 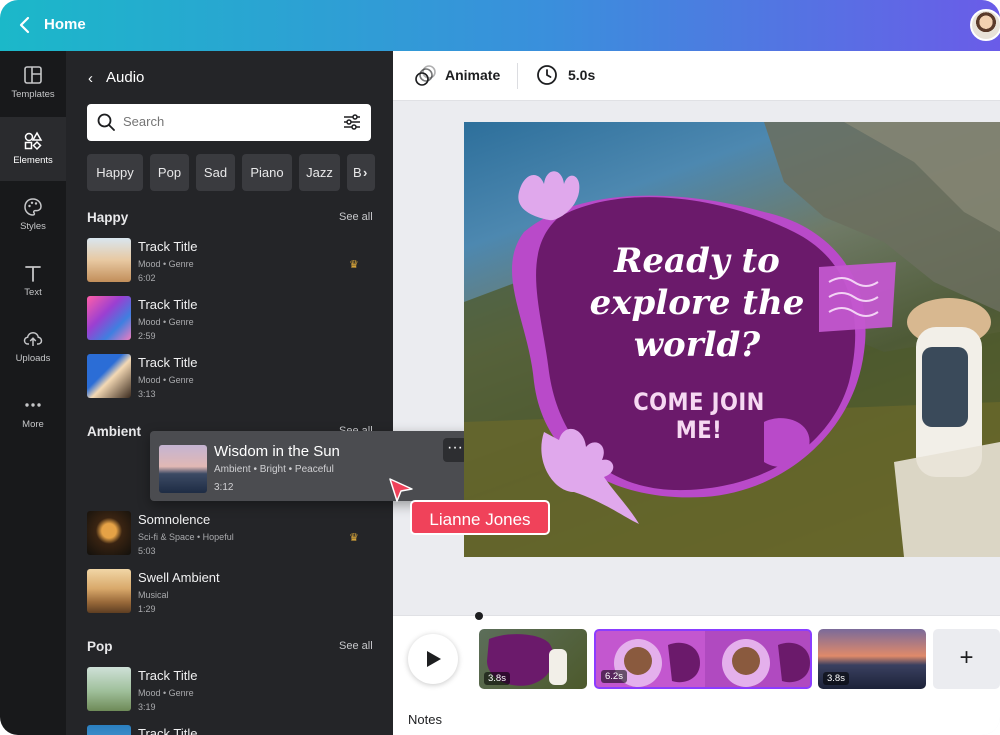 What do you see at coordinates (33, 358) in the screenshot?
I see `rail-label: Uploads` at bounding box center [33, 358].